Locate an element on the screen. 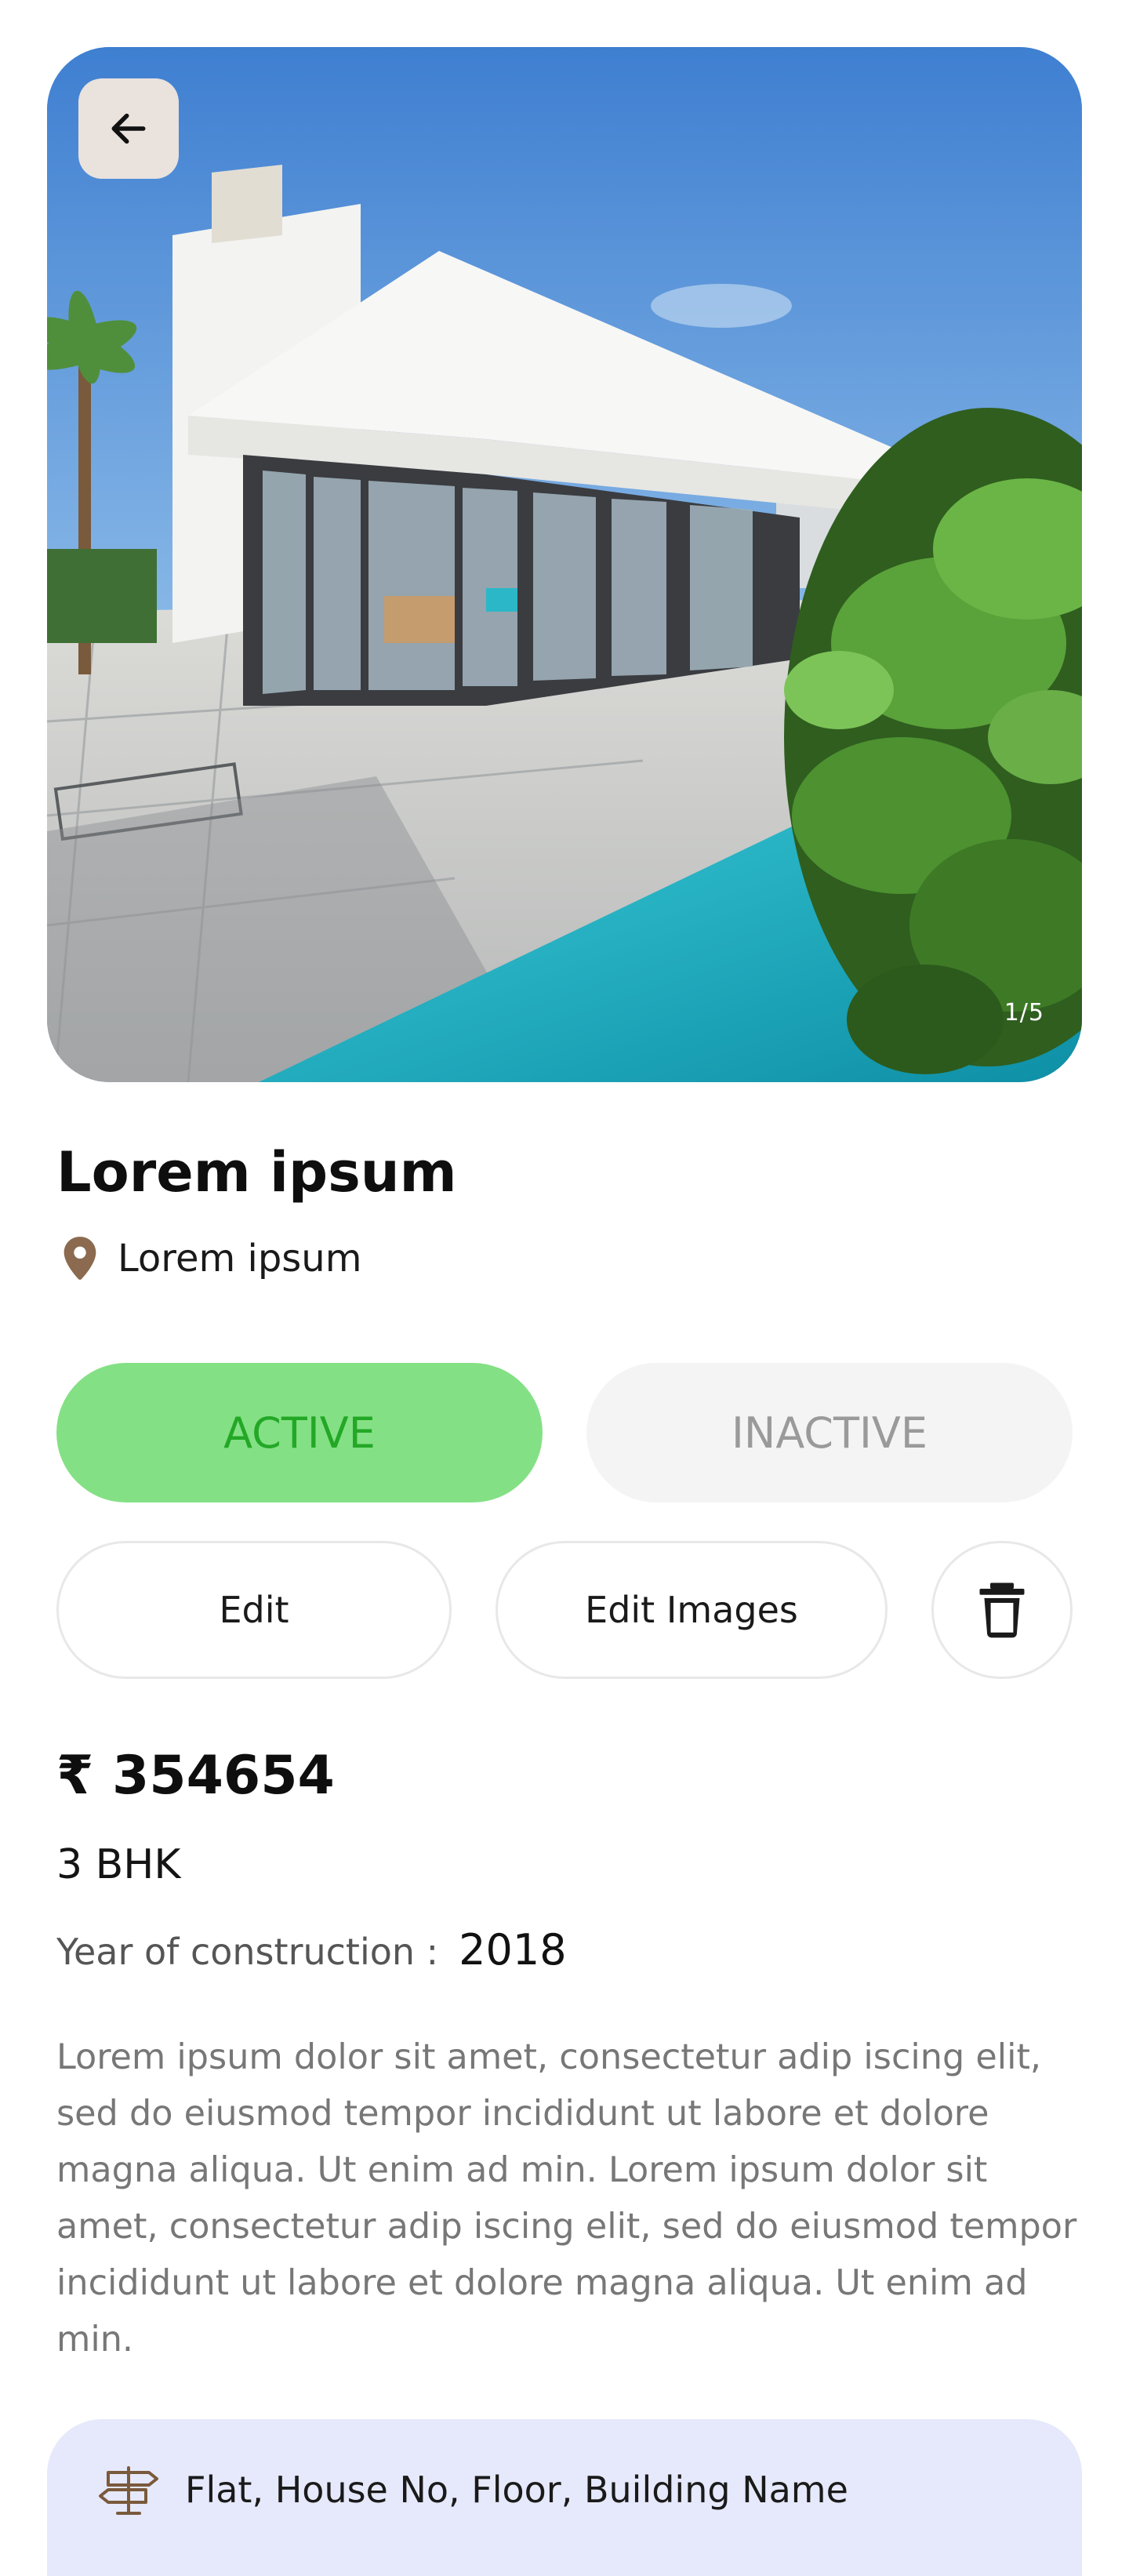  back-button is located at coordinates (128, 128).